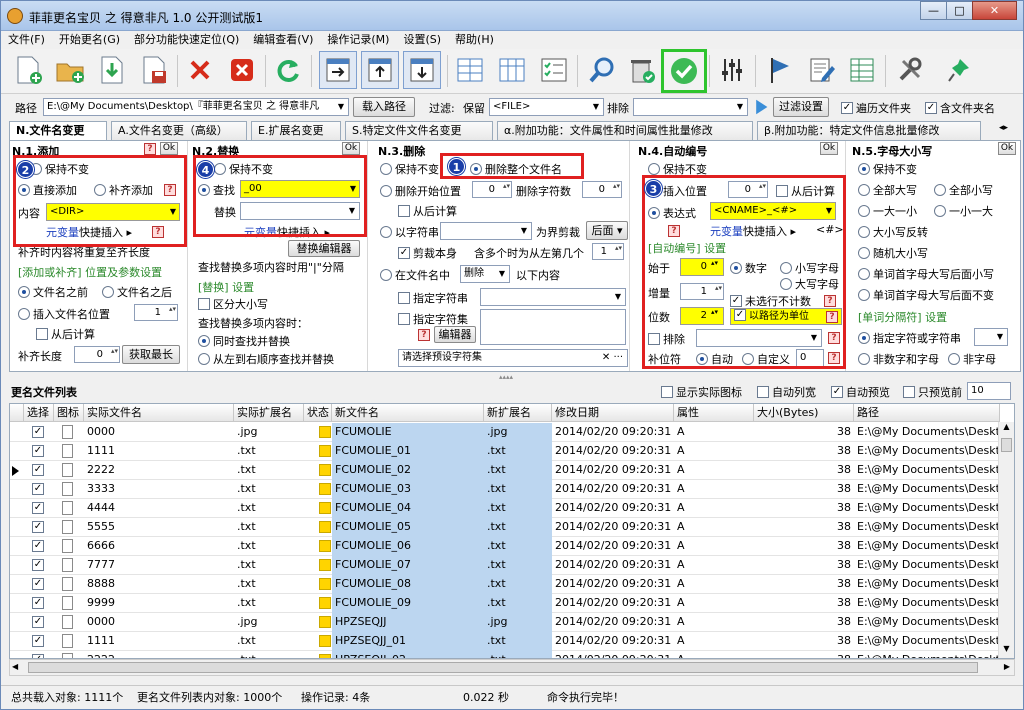 Image resolution: width=1024 pixels, height=710 pixels. What do you see at coordinates (408, 413) in the screenshot?
I see `column-new-name: 新文件名` at bounding box center [408, 413].